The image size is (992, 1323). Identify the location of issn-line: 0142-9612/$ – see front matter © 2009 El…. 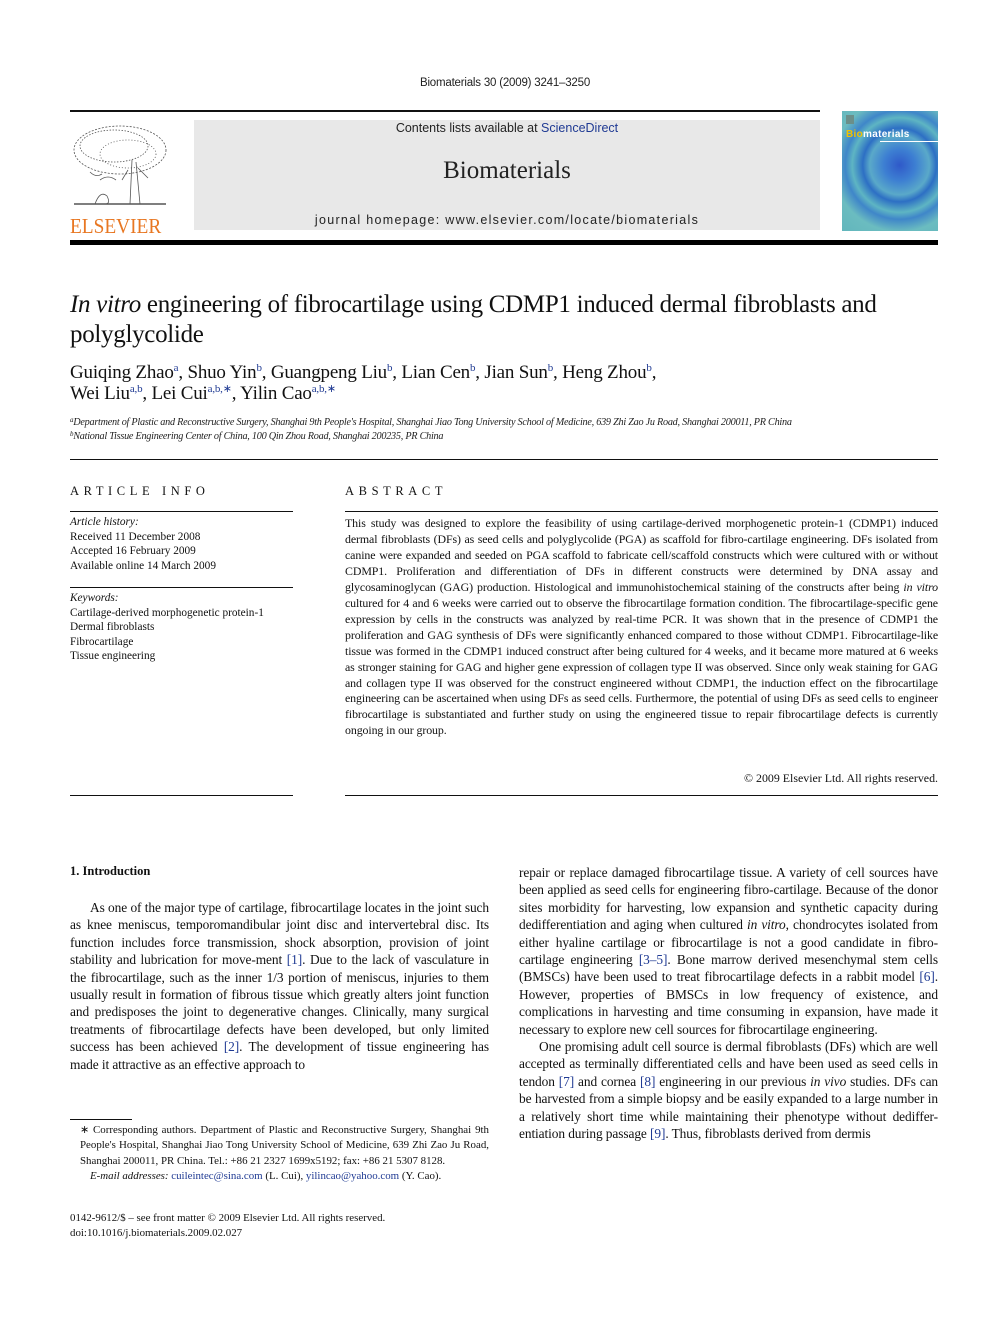
(228, 1218).